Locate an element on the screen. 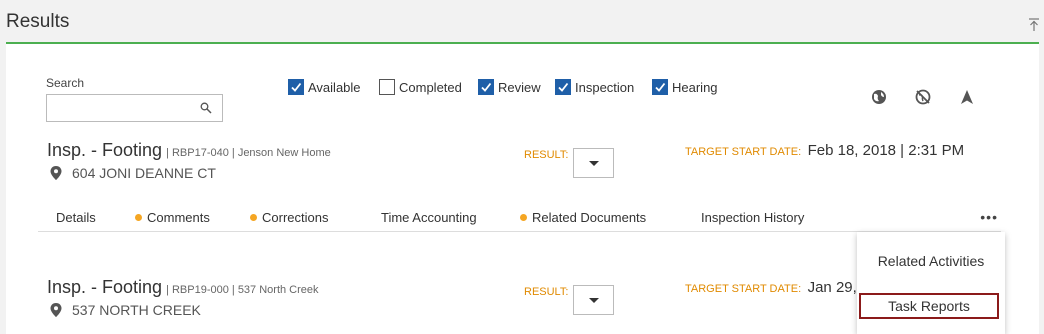 The width and height of the screenshot is (1044, 334). tab-time-accounting: Time Accounting is located at coordinates (429, 217).